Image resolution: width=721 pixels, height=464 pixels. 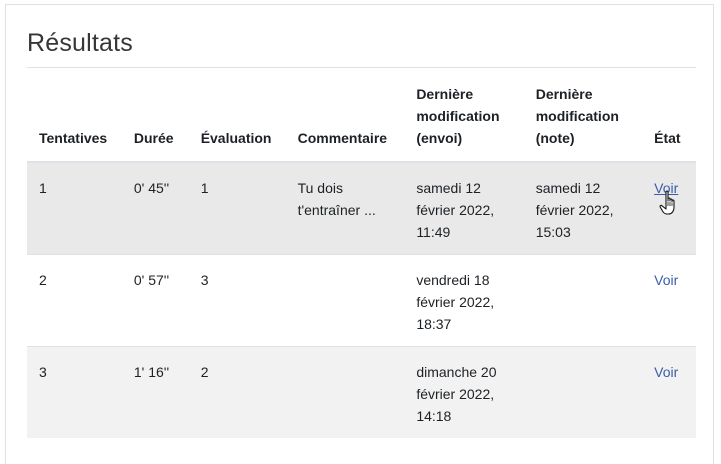 I want to click on cell-submission-date: dimanche 20 février 2022, 14:18, so click(x=464, y=392).